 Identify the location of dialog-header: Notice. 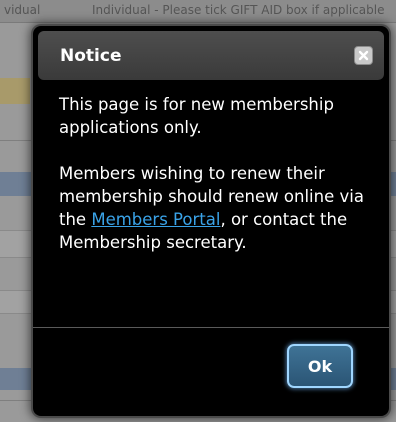
(211, 55).